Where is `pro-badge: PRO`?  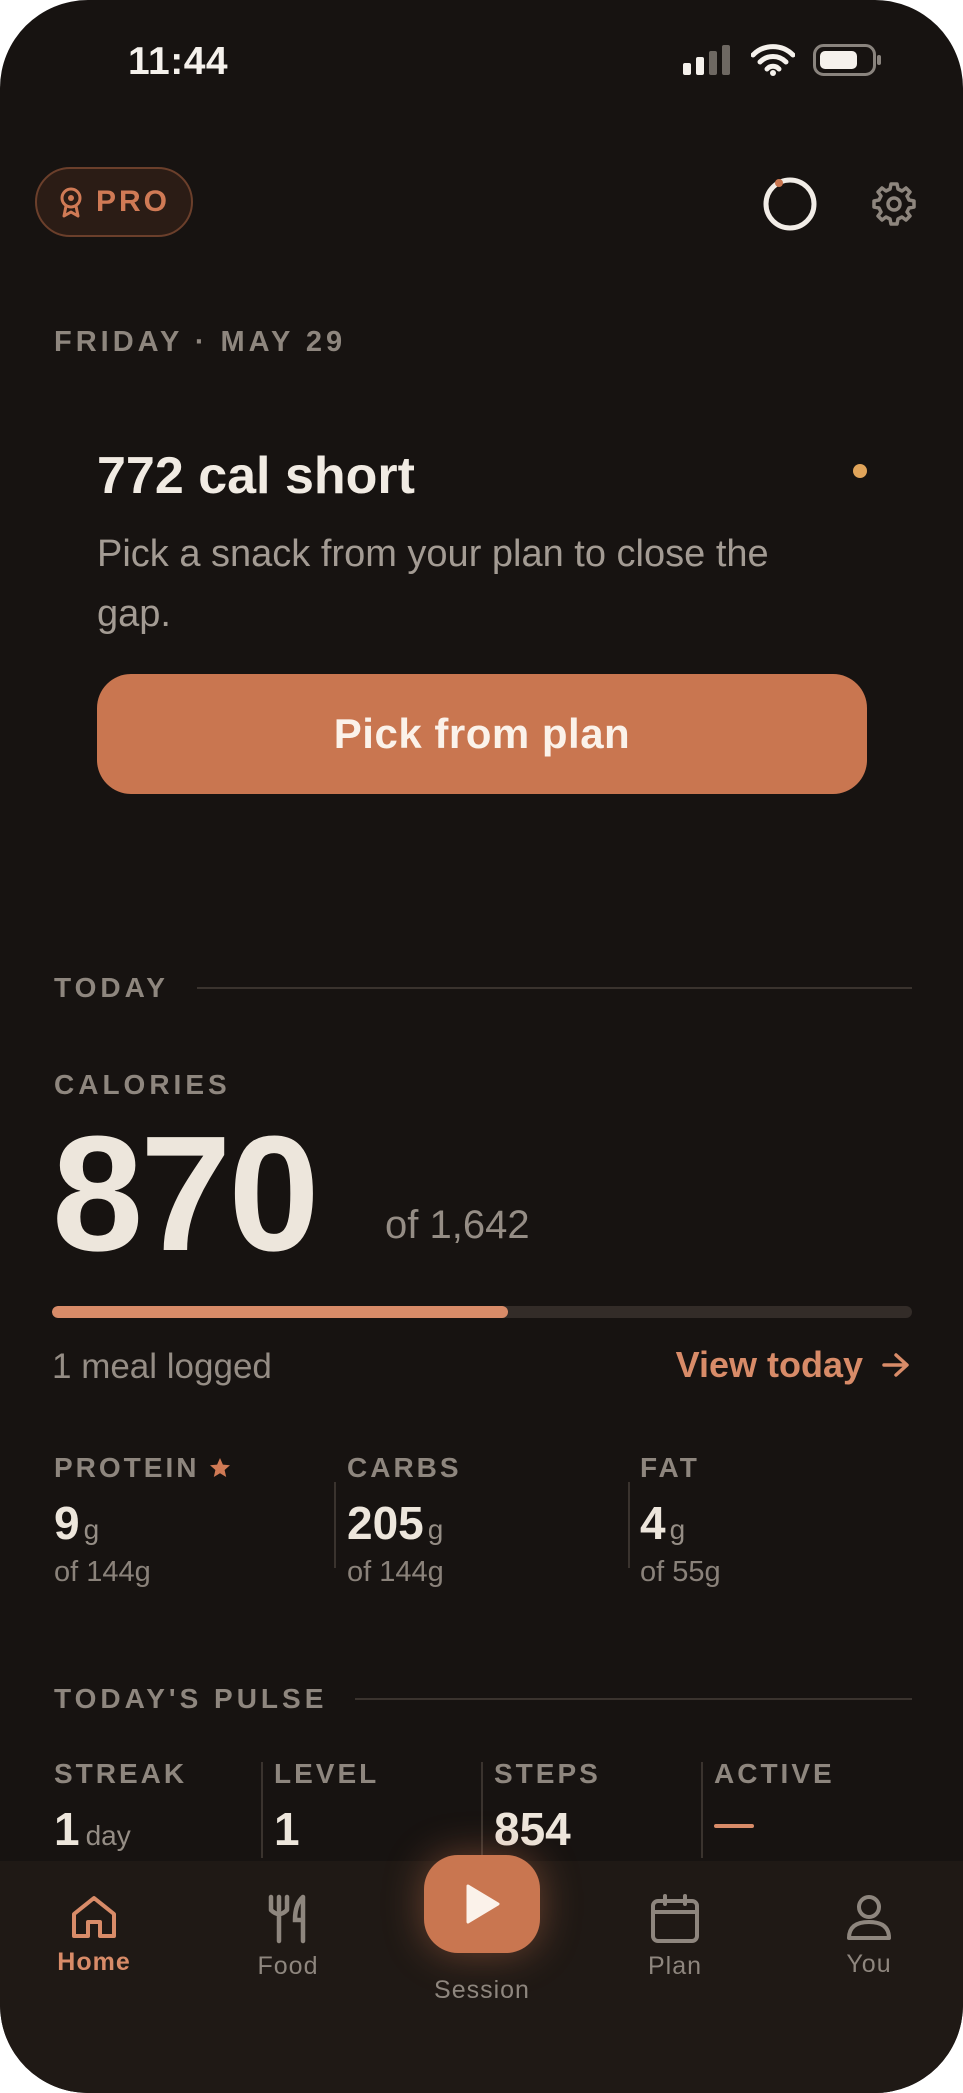 pro-badge: PRO is located at coordinates (114, 202).